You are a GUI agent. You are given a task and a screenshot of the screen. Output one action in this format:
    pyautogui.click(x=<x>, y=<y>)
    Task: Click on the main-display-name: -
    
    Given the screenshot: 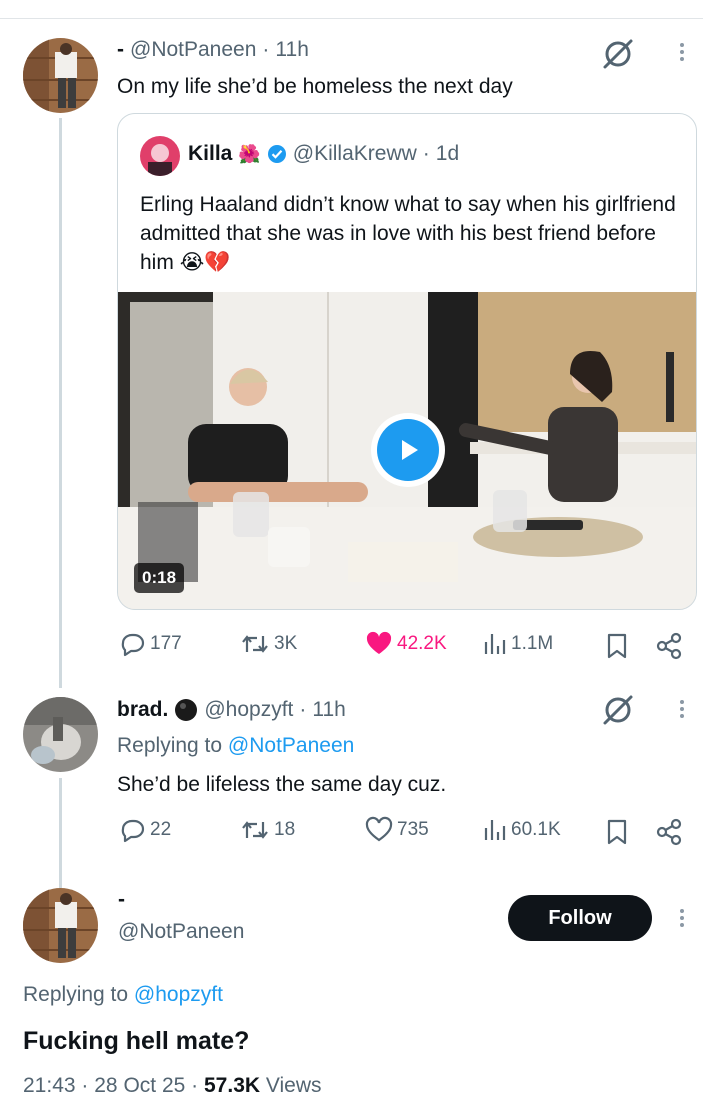 What is the action you would take?
    pyautogui.click(x=121, y=900)
    